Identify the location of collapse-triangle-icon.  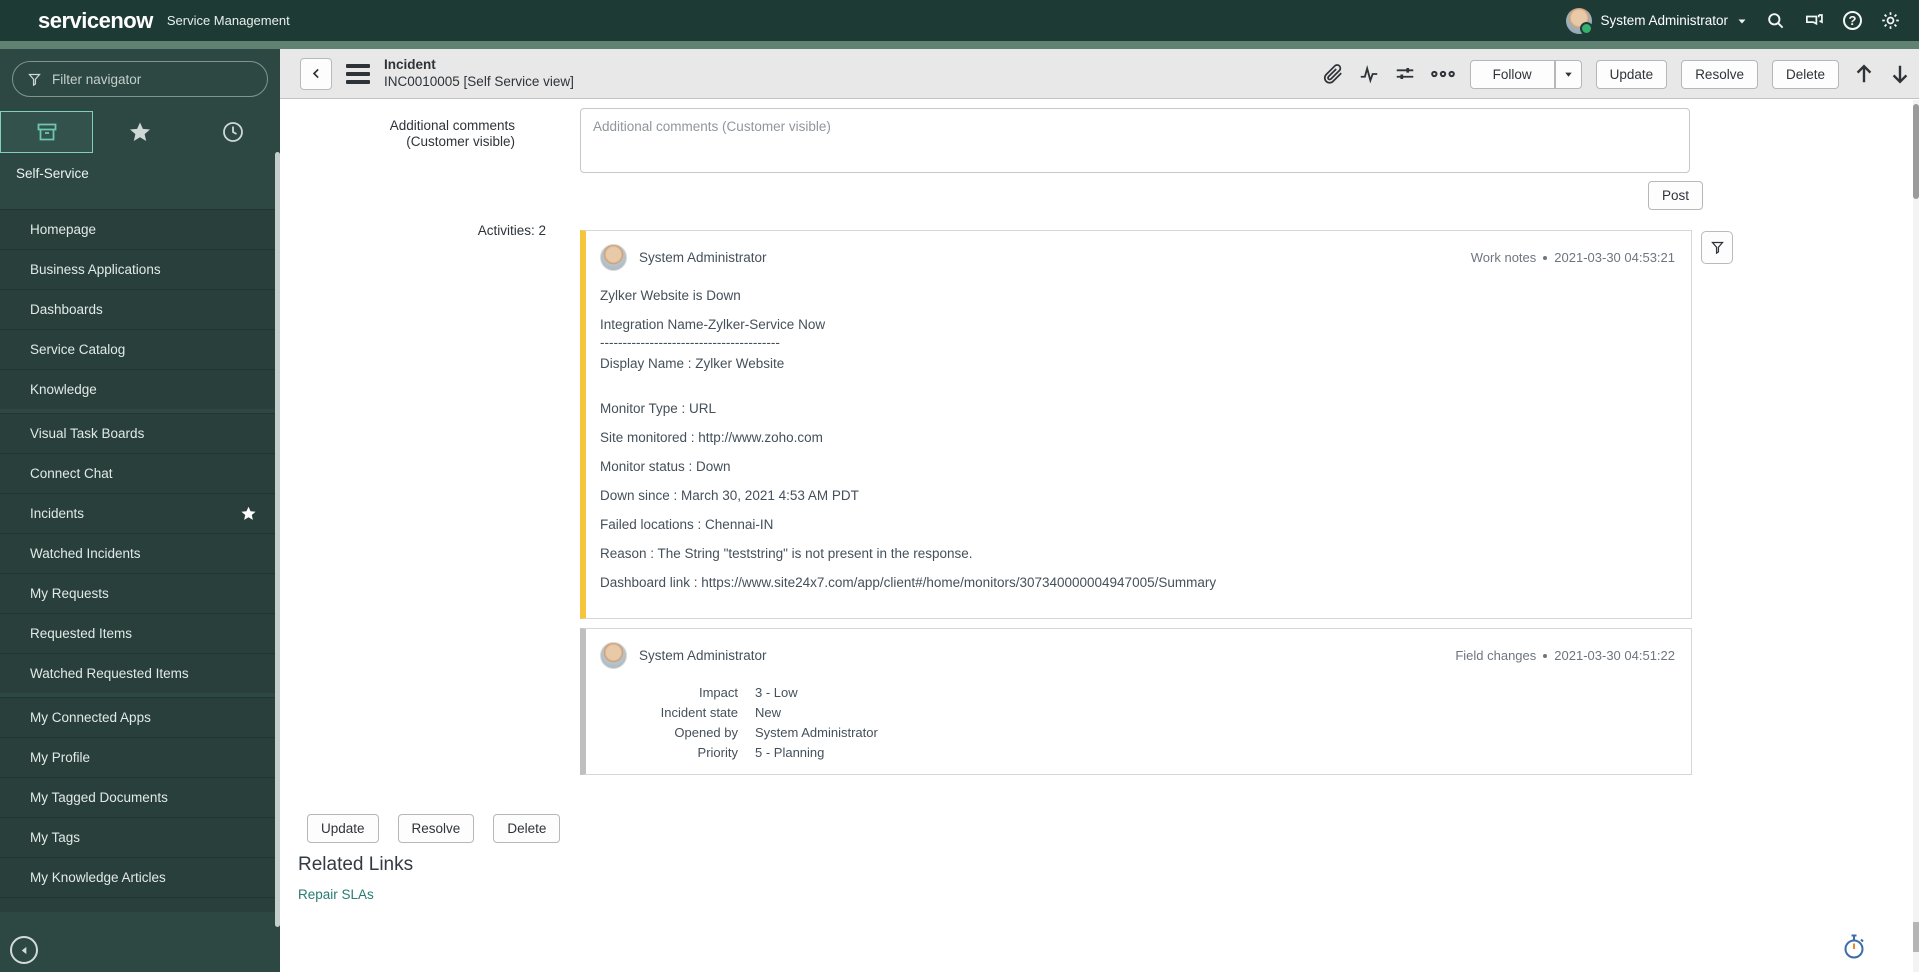
(23, 950).